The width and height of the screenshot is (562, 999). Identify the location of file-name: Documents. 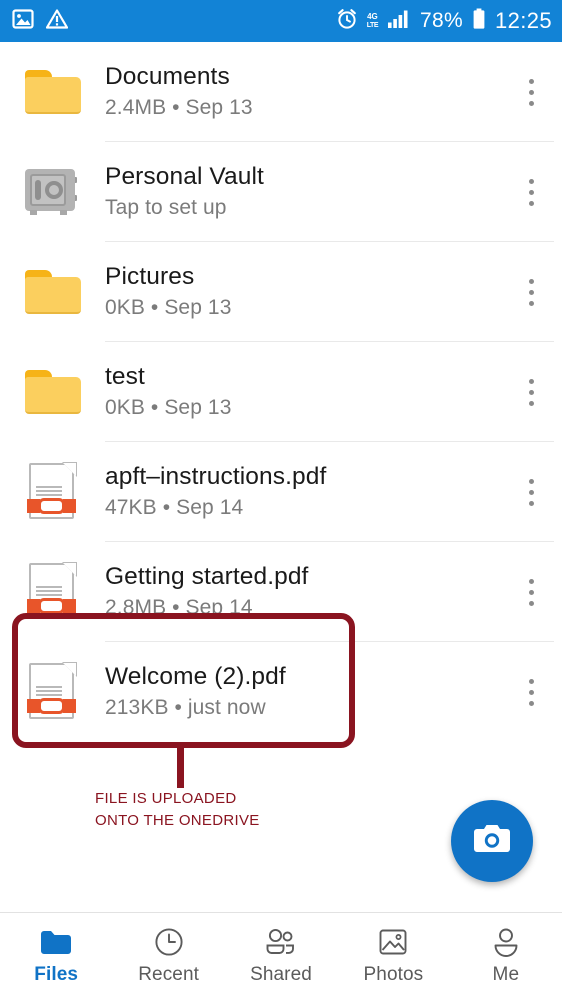
(167, 77).